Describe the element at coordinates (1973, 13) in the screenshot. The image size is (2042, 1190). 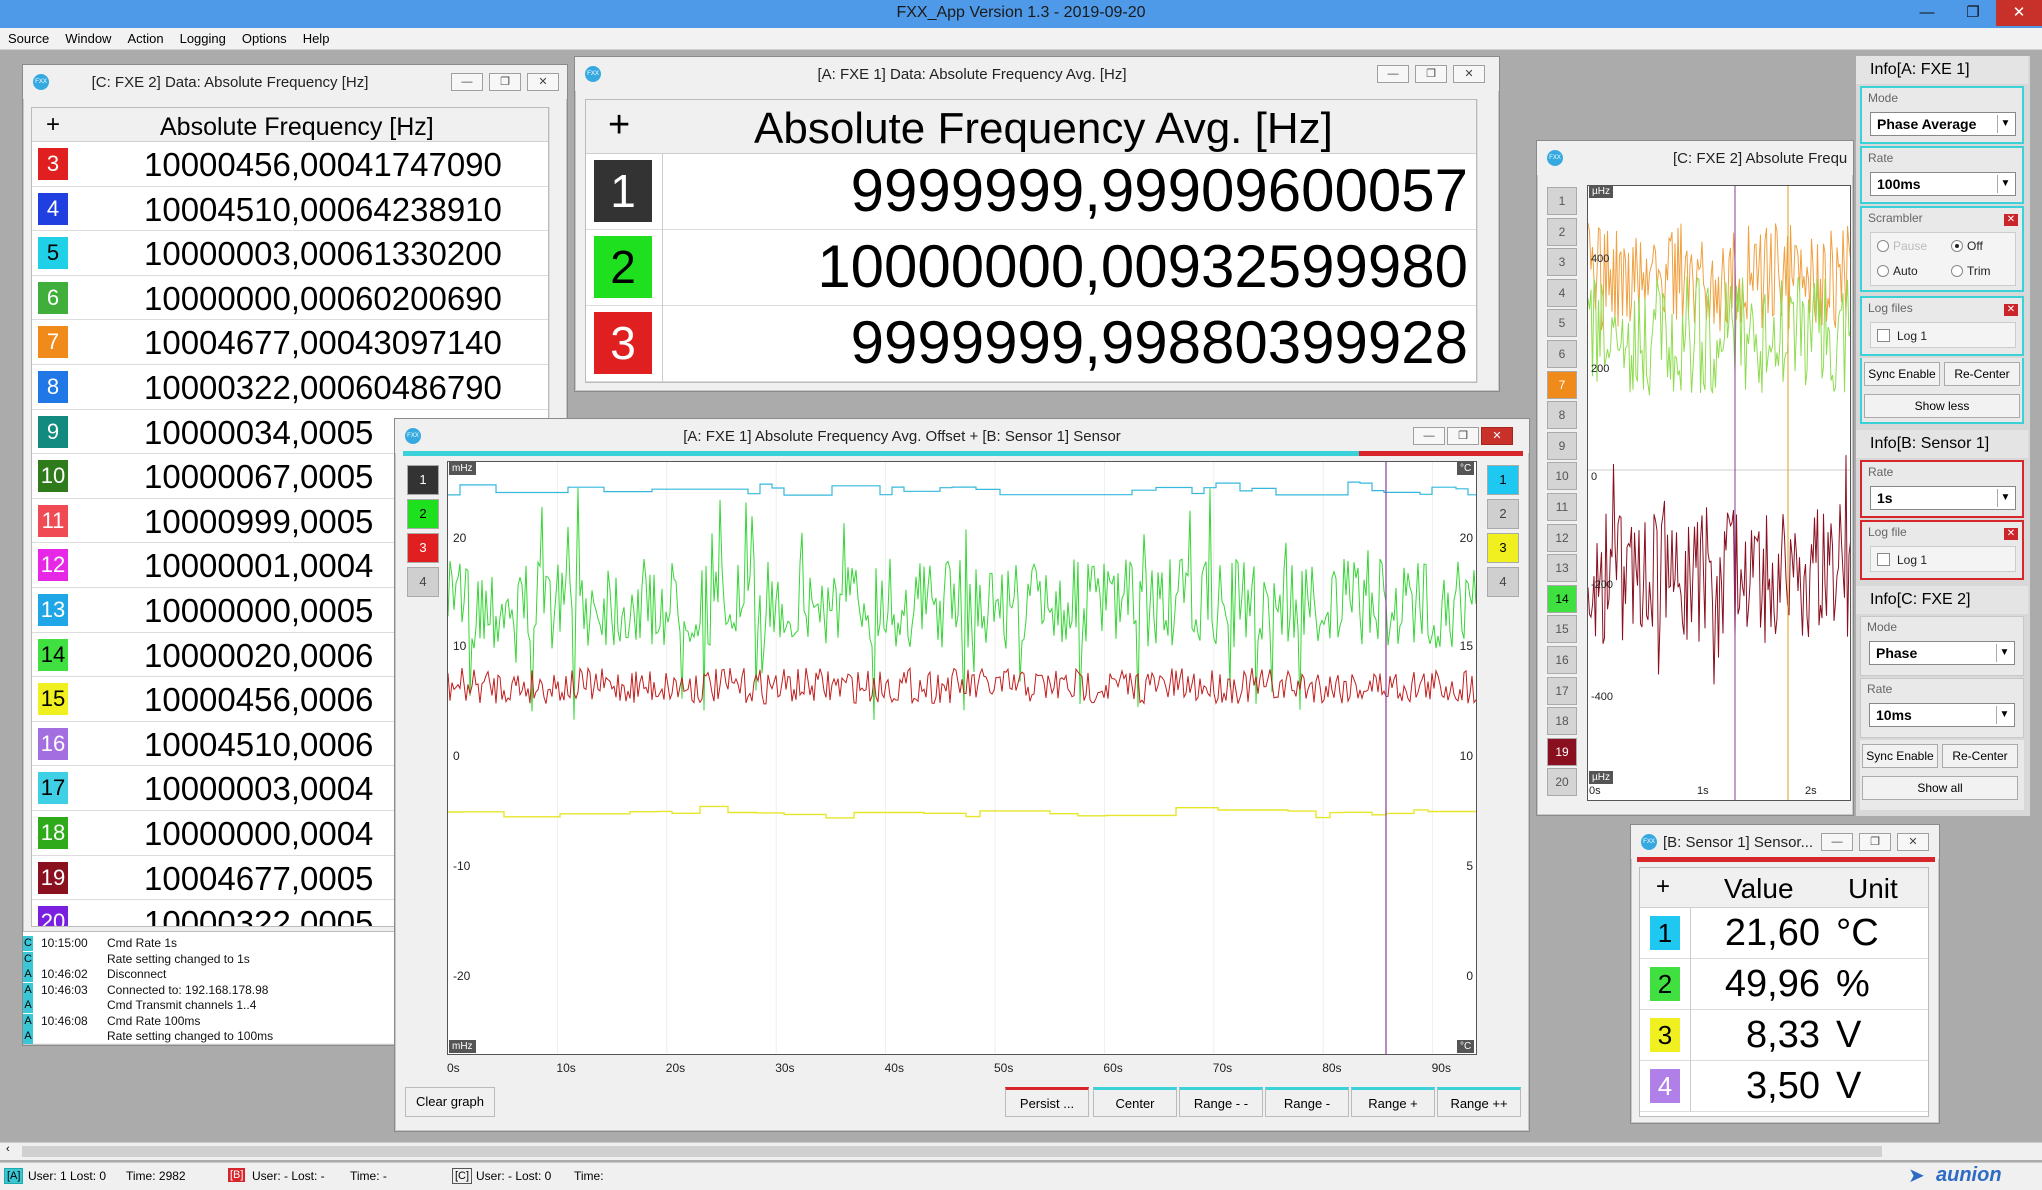
I see `restore-button: ❐` at that location.